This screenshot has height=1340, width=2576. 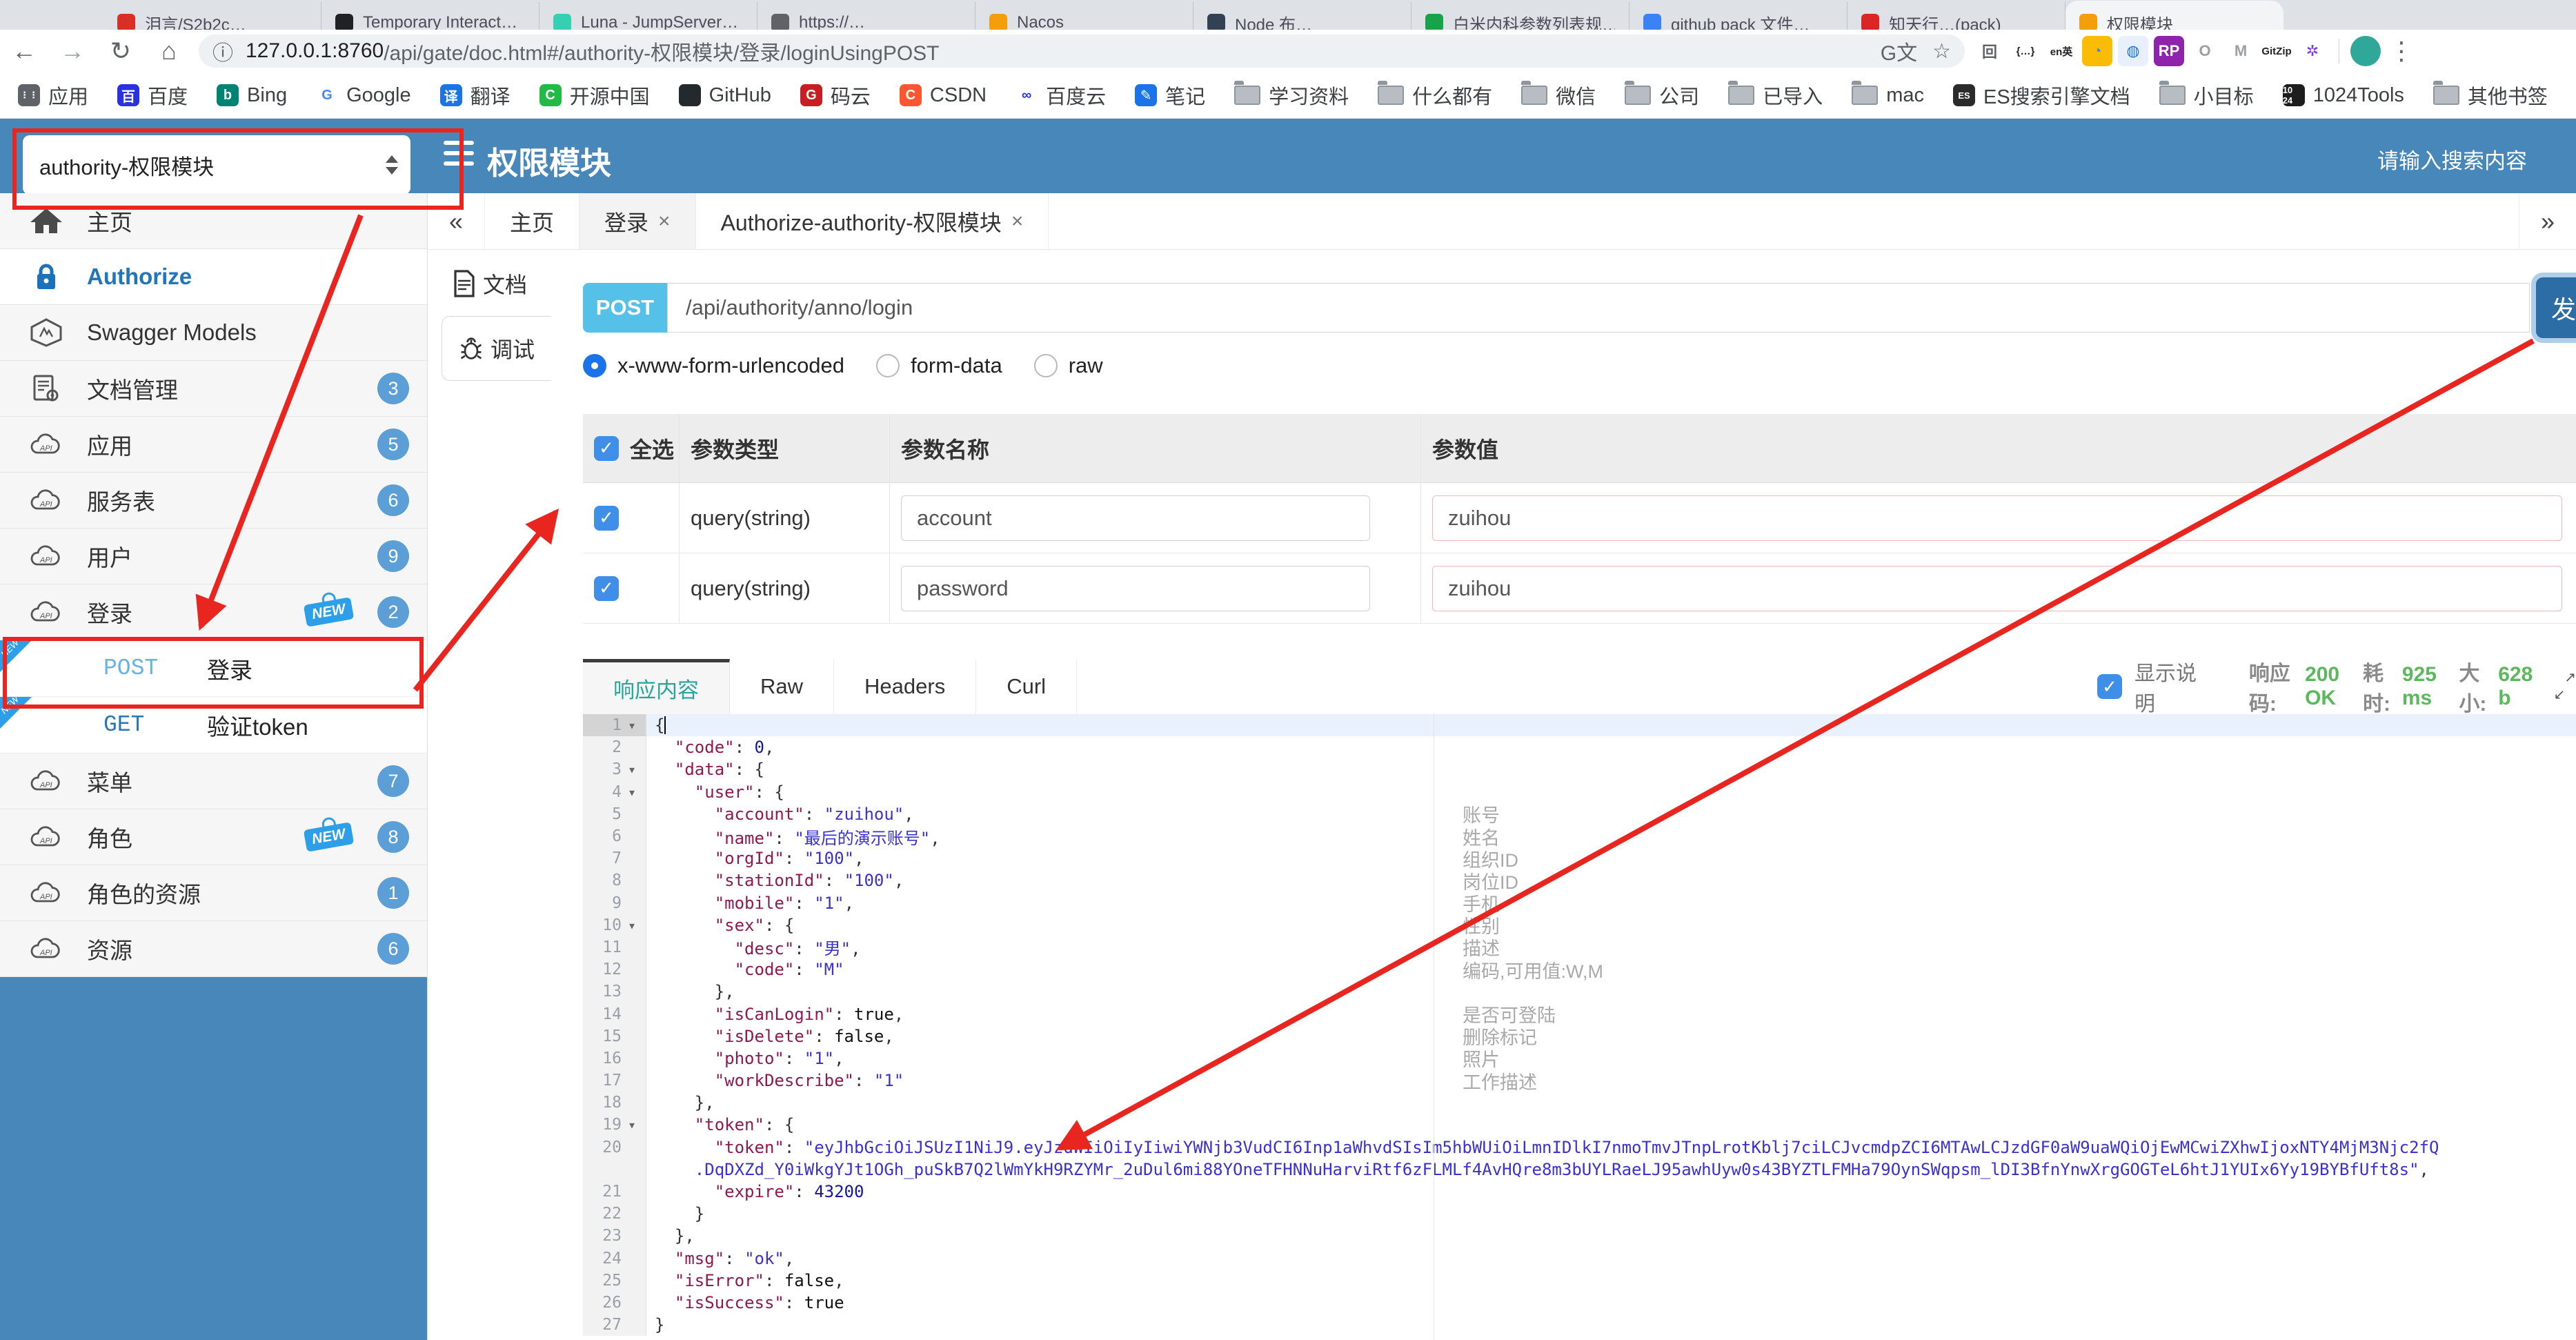 I want to click on sidebar-item-服务表: API 服务表 6, so click(x=213, y=501).